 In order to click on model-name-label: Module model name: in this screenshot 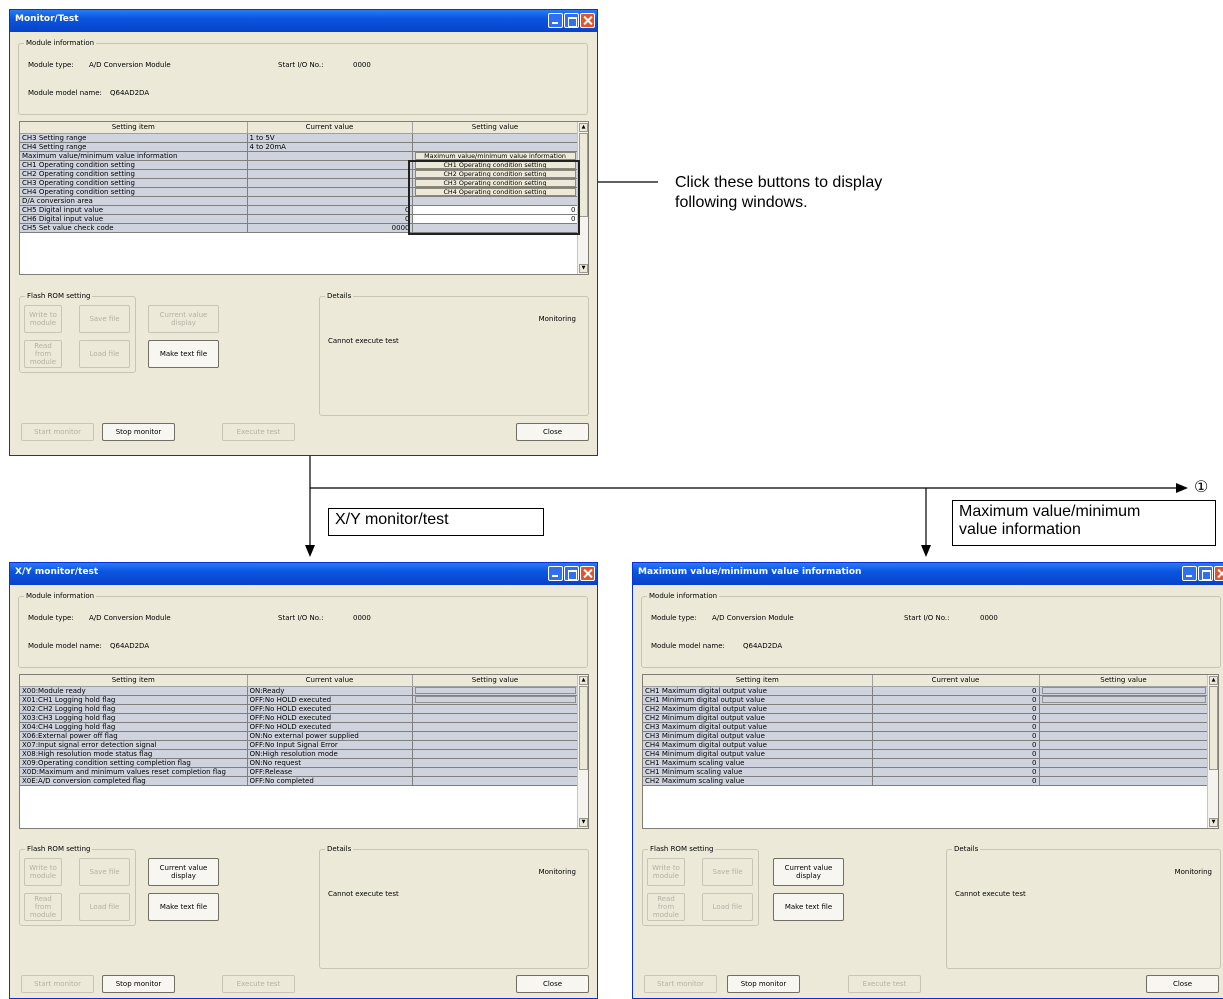, I will do `click(65, 646)`.